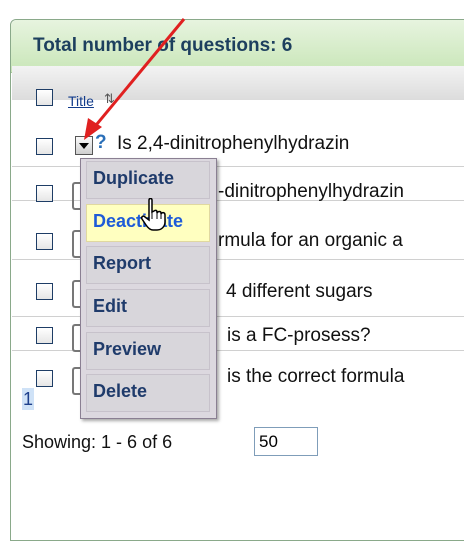 This screenshot has width=464, height=541. I want to click on showing-range-text: Showing: 1 - 6 of 6, so click(97, 442).